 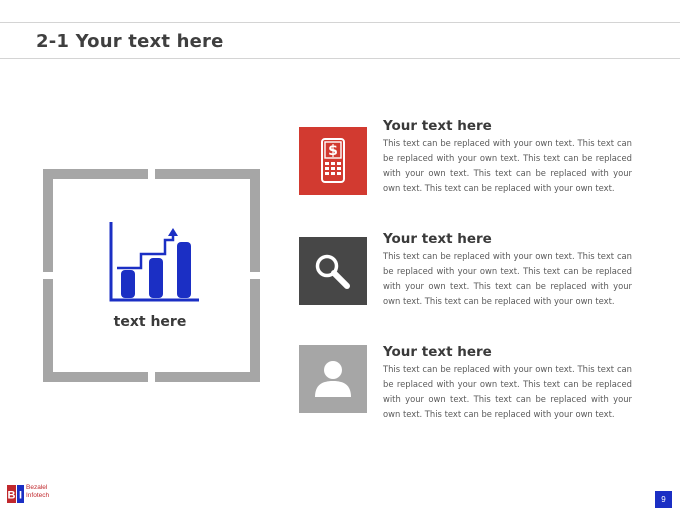 I want to click on page-title: 2-1 Your text here, so click(x=130, y=41).